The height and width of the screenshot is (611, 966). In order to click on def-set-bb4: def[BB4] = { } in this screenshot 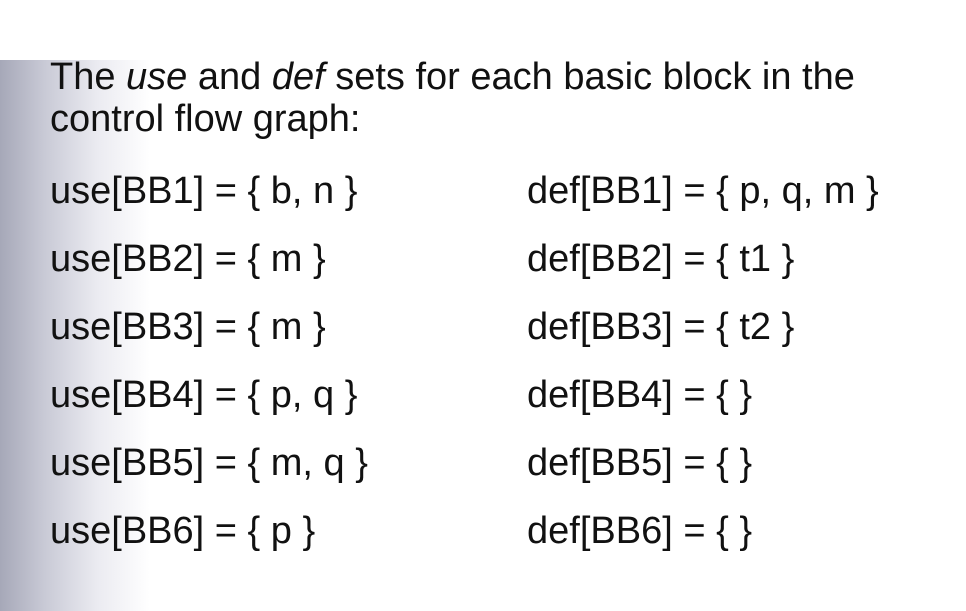, I will do `click(640, 395)`.